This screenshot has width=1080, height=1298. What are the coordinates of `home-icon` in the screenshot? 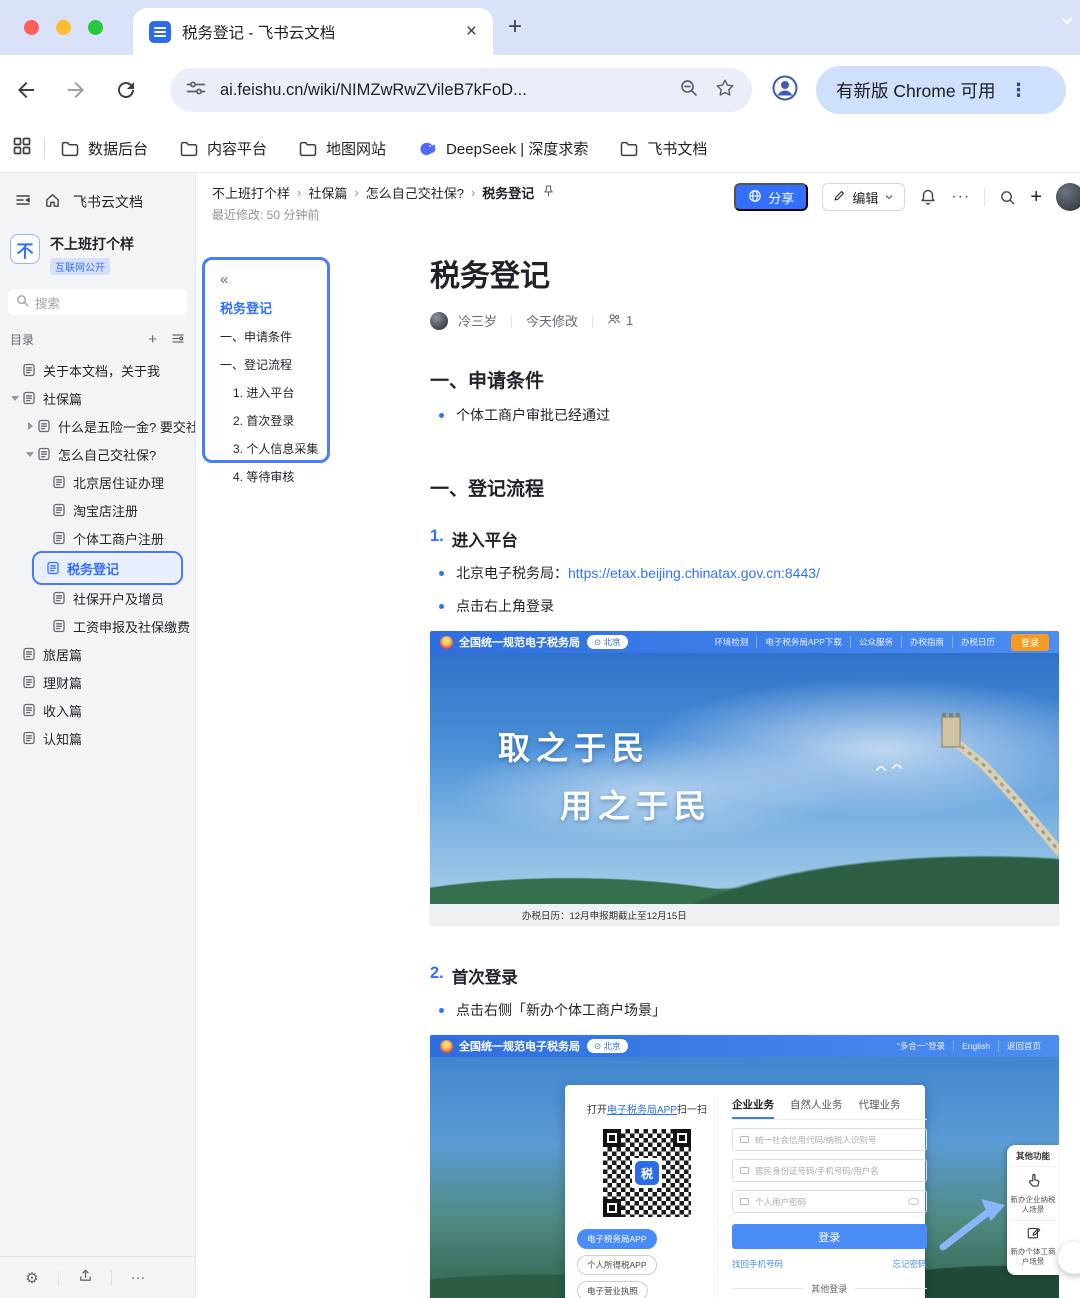 It's located at (52, 202).